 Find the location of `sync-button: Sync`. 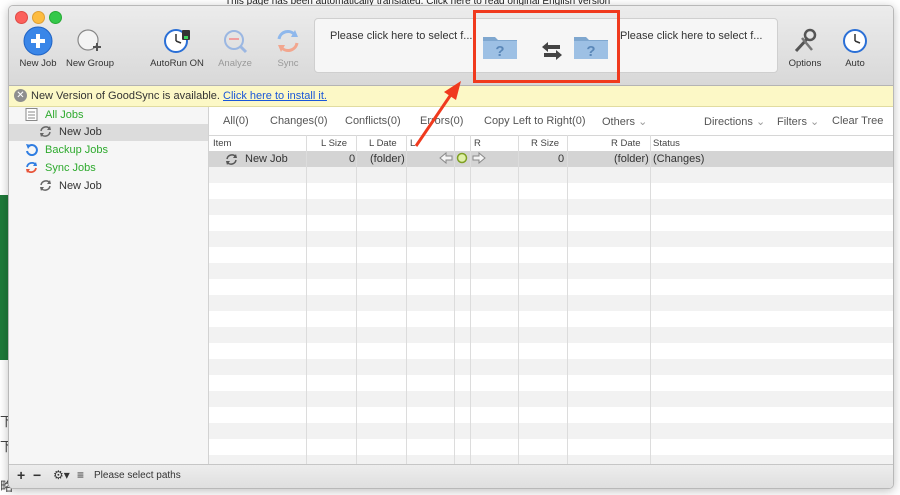

sync-button: Sync is located at coordinates (288, 47).